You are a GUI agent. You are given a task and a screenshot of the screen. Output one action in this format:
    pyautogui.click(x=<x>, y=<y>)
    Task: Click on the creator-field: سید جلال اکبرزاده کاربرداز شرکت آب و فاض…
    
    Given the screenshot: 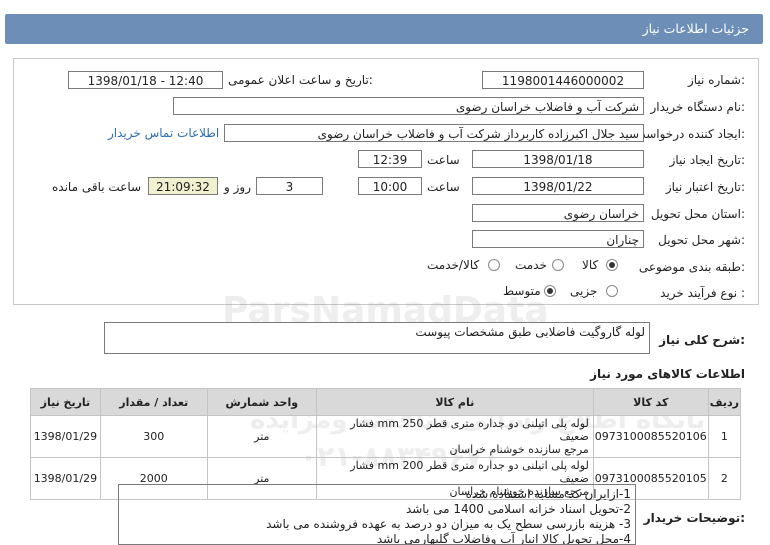 What is the action you would take?
    pyautogui.click(x=434, y=133)
    